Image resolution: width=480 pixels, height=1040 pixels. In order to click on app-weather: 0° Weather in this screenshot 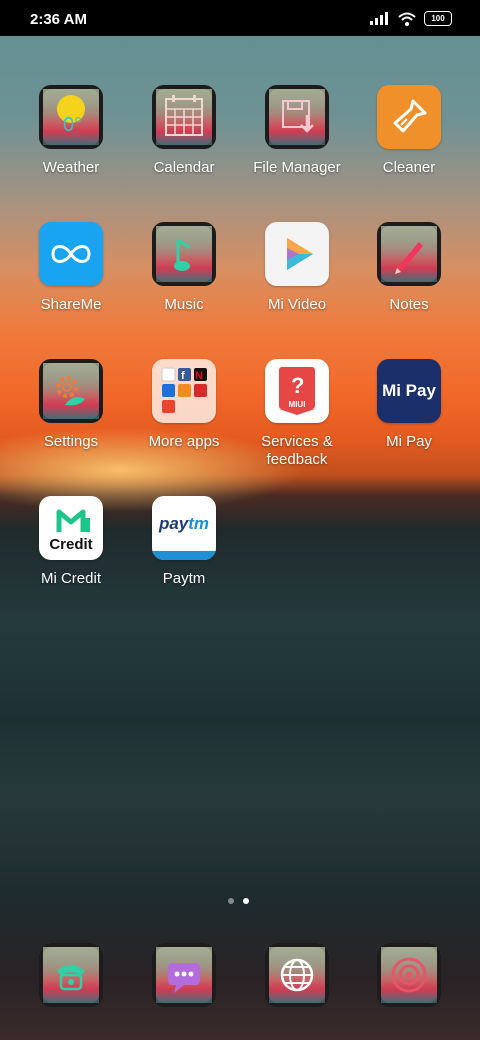, I will do `click(71, 131)`.